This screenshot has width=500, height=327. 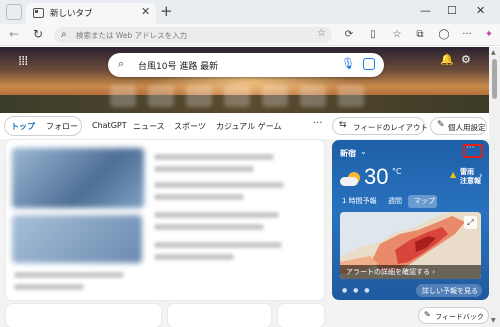 What do you see at coordinates (373, 35) in the screenshot?
I see `split-screen-icon: ▯` at bounding box center [373, 35].